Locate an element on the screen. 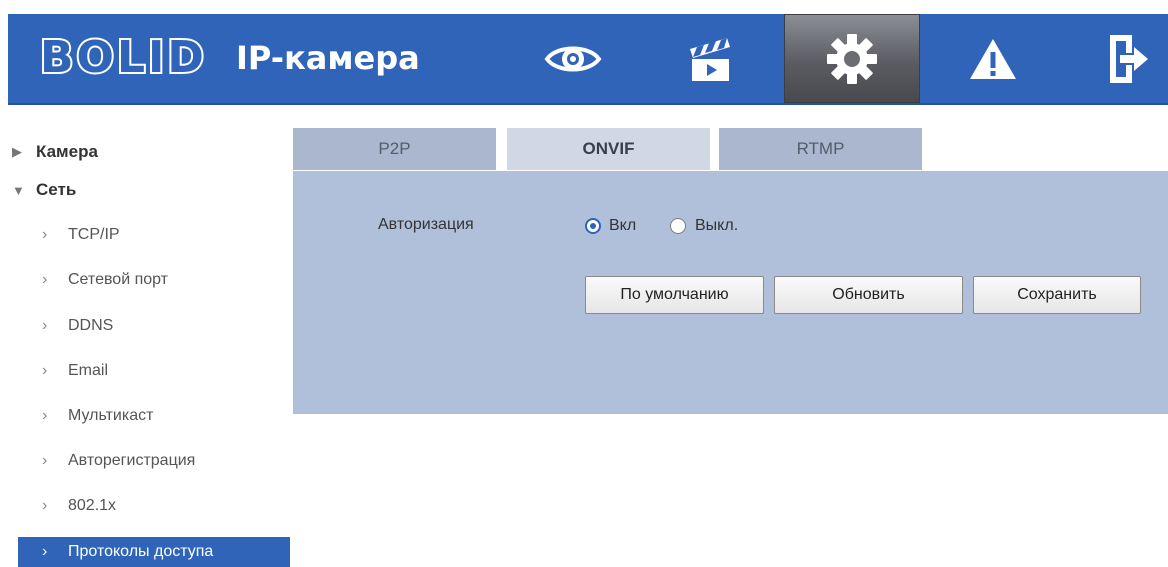  logo-text: BOLID is located at coordinates (123, 56).